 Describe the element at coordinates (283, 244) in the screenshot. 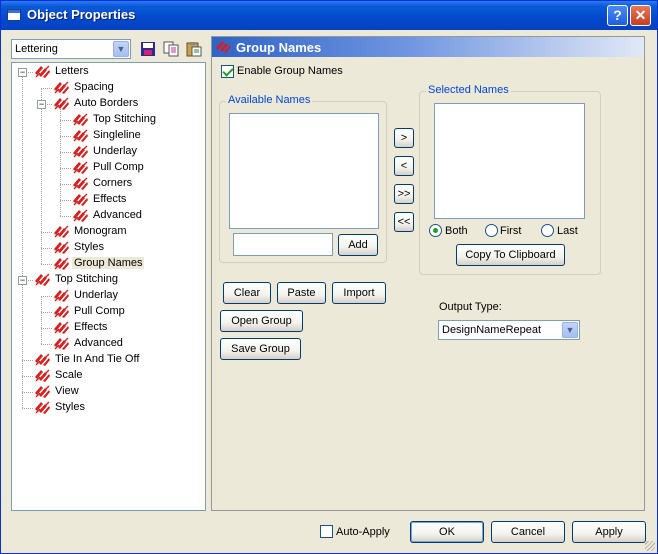

I see `name-input` at that location.